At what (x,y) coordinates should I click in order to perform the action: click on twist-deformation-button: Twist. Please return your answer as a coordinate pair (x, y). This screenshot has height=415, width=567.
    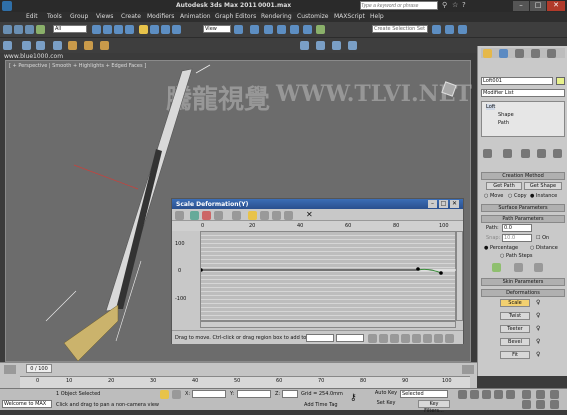
    Looking at the image, I should click on (515, 316).